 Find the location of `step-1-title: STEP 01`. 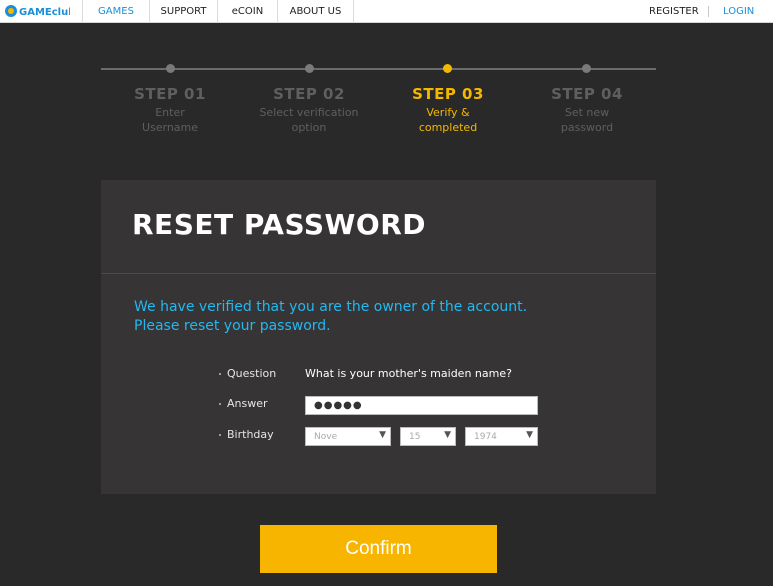

step-1-title: STEP 01 is located at coordinates (170, 94).